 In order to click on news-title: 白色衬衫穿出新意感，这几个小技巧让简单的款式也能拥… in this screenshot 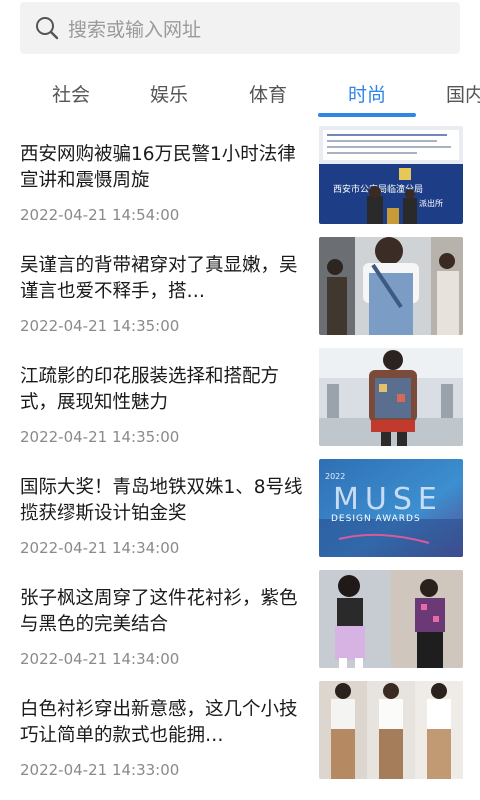, I will do `click(162, 723)`.